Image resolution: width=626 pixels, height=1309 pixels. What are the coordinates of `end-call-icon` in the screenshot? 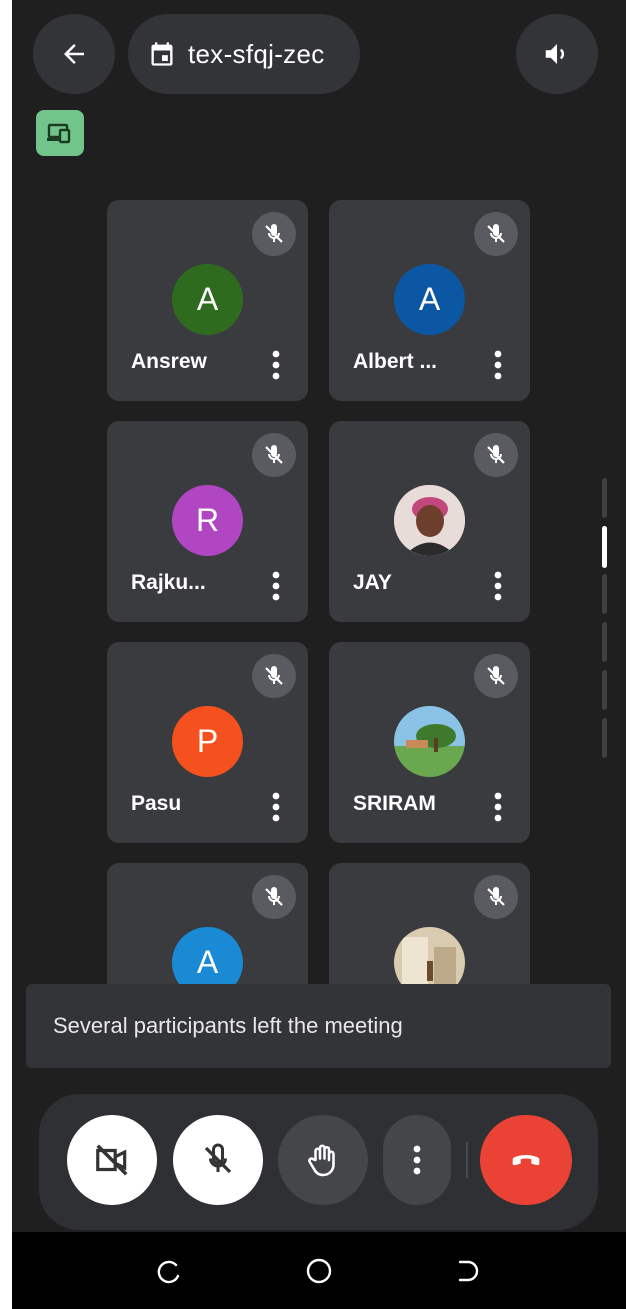 It's located at (526, 1160).